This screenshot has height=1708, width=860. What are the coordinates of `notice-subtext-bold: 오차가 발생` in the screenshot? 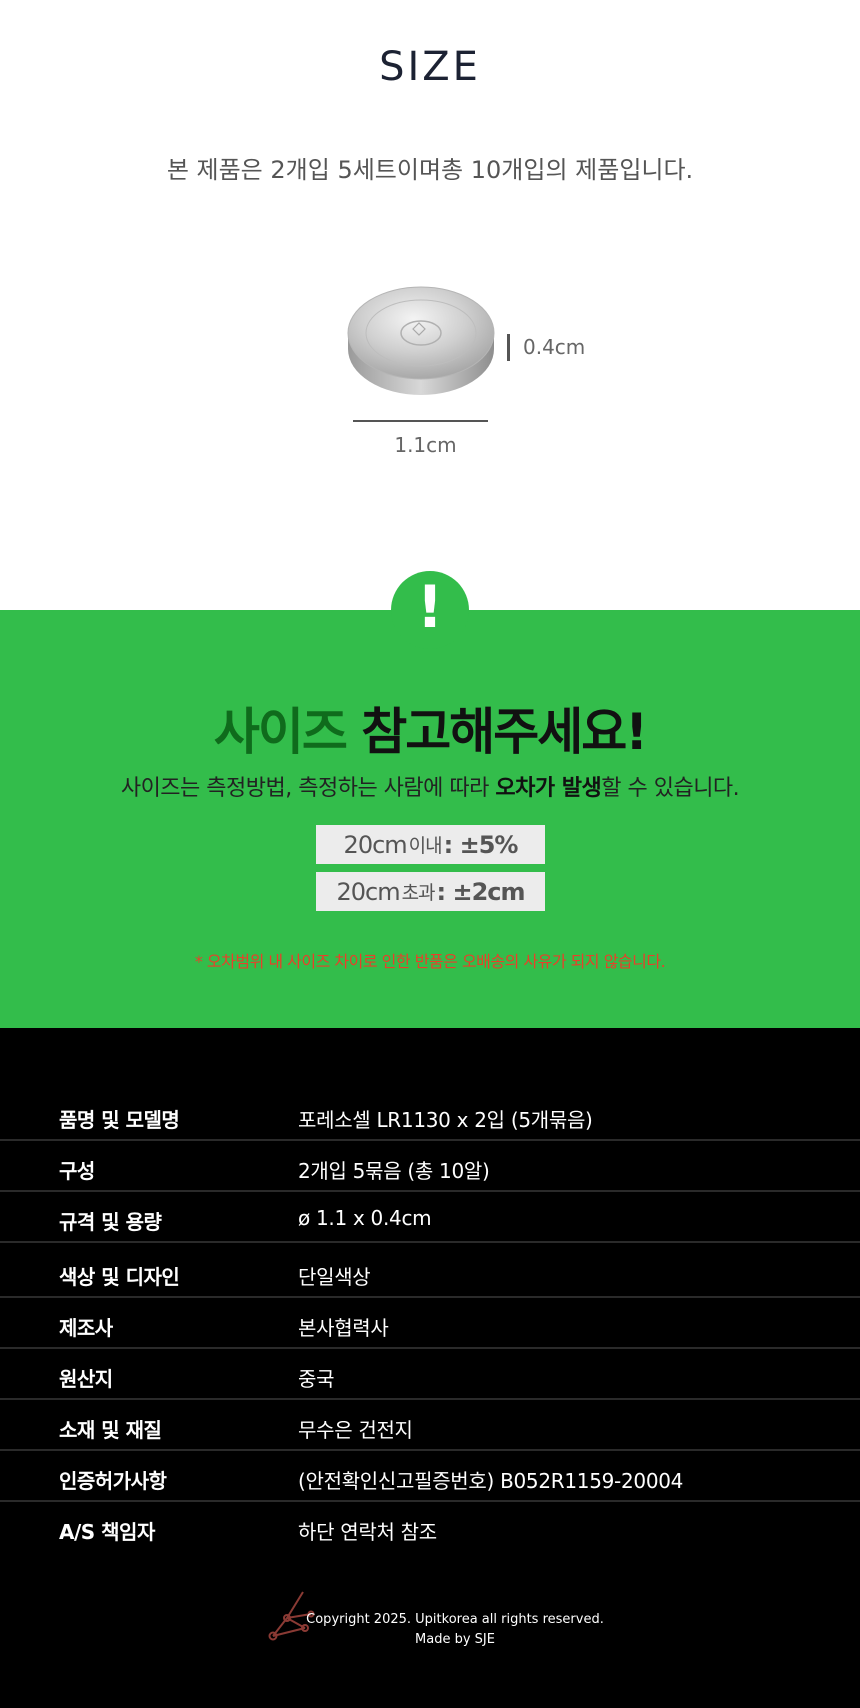 It's located at (548, 788).